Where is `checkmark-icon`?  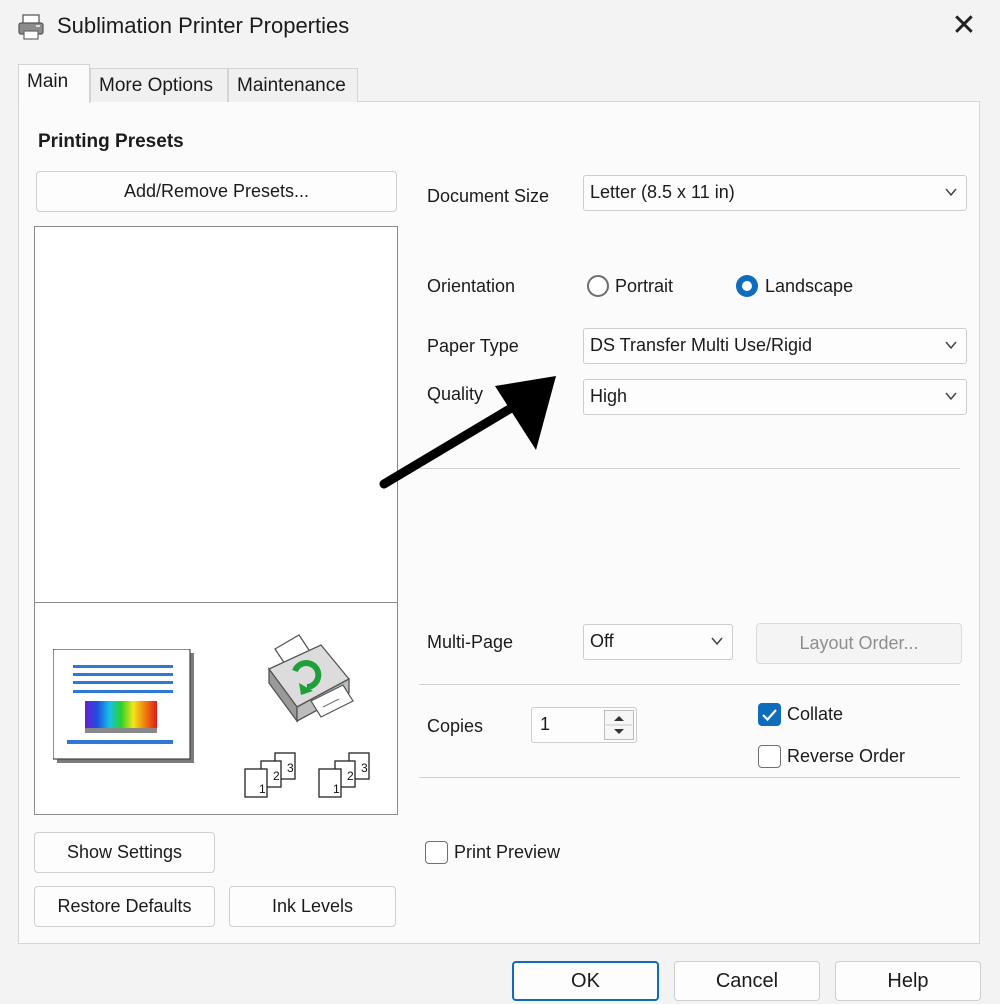
checkmark-icon is located at coordinates (769, 715).